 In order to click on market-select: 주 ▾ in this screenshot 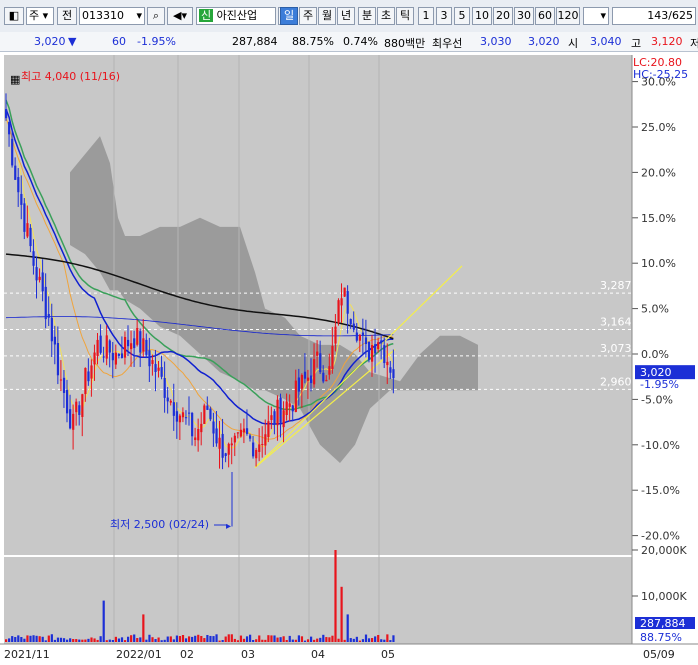, I will do `click(40, 16)`.